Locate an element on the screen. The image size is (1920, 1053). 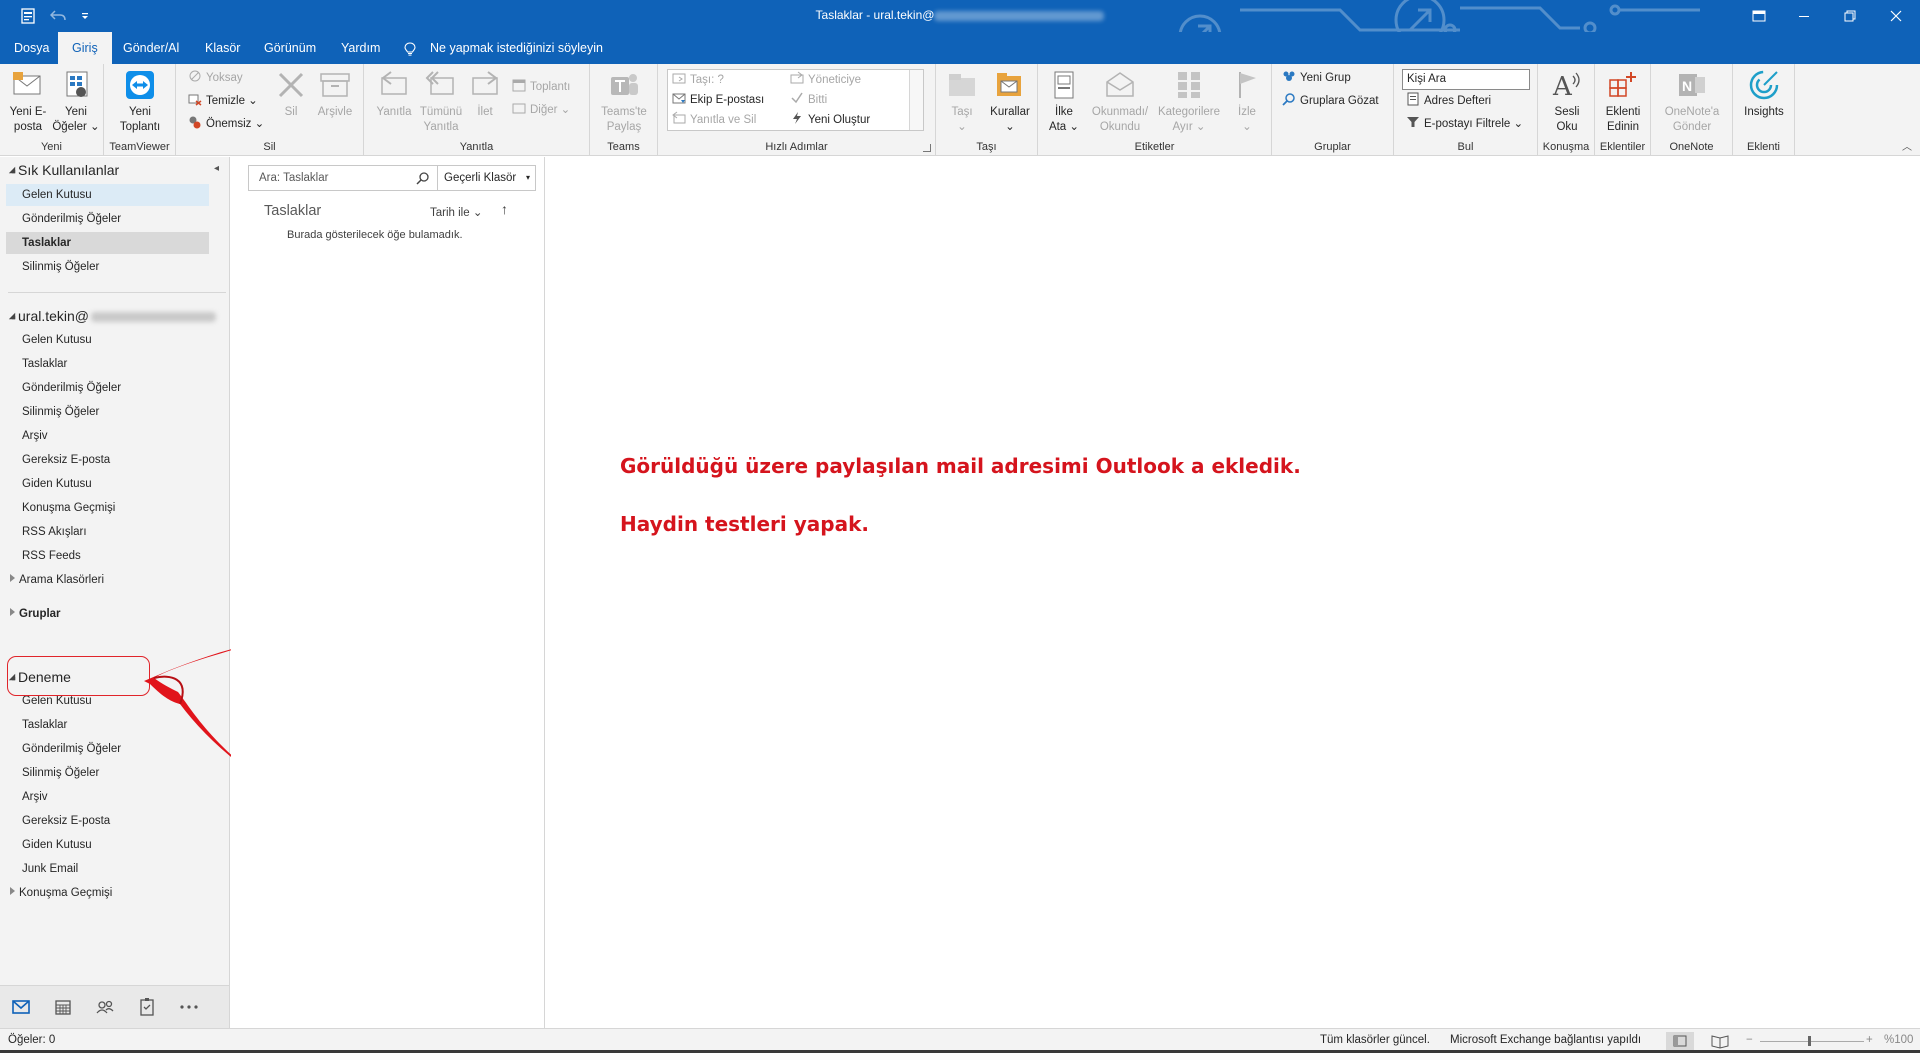
ribbon-display-options-icon is located at coordinates (1759, 16).